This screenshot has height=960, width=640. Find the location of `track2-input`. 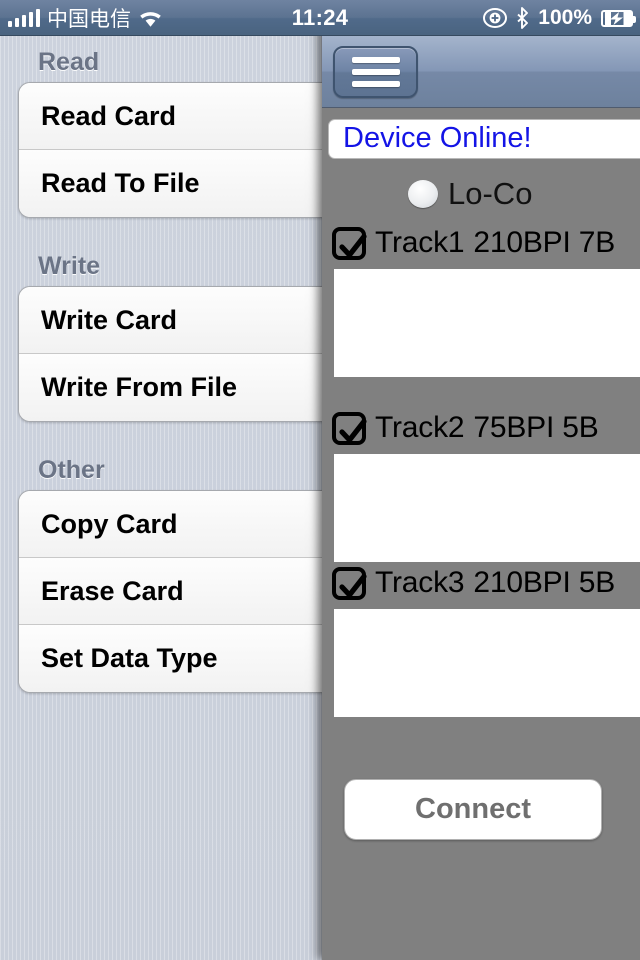

track2-input is located at coordinates (487, 508).